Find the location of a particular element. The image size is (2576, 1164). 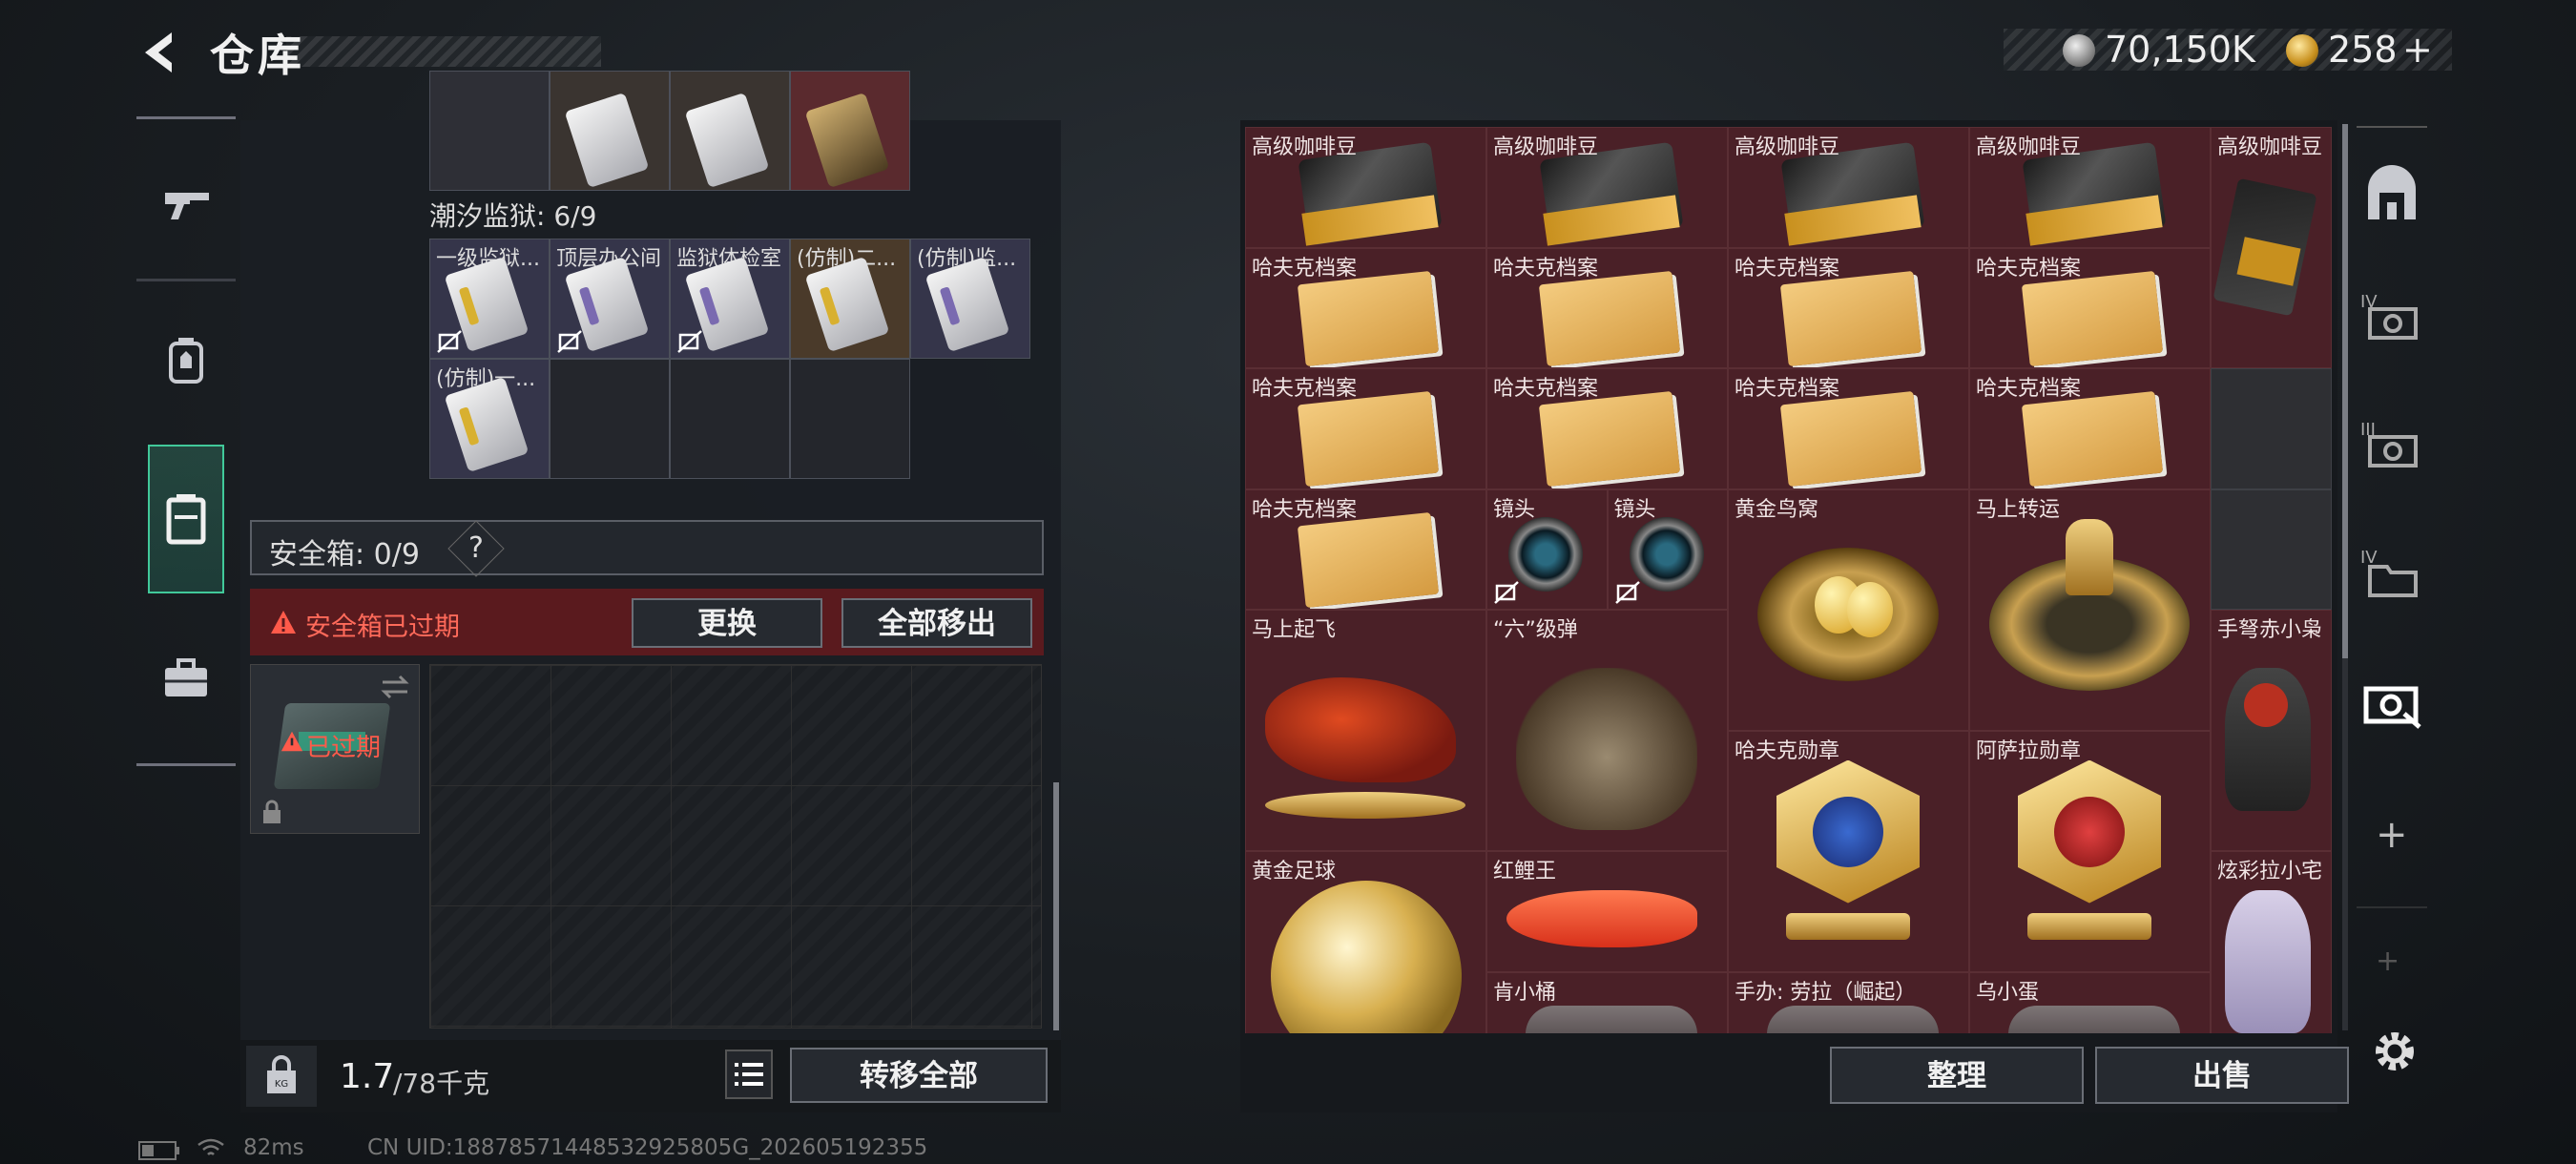

storage-tab-folder-icon: IV is located at coordinates (2392, 576).